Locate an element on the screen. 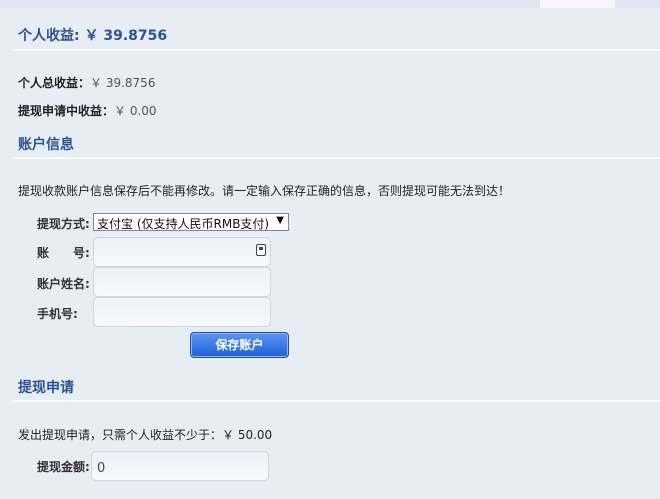  account-name-field is located at coordinates (182, 282).